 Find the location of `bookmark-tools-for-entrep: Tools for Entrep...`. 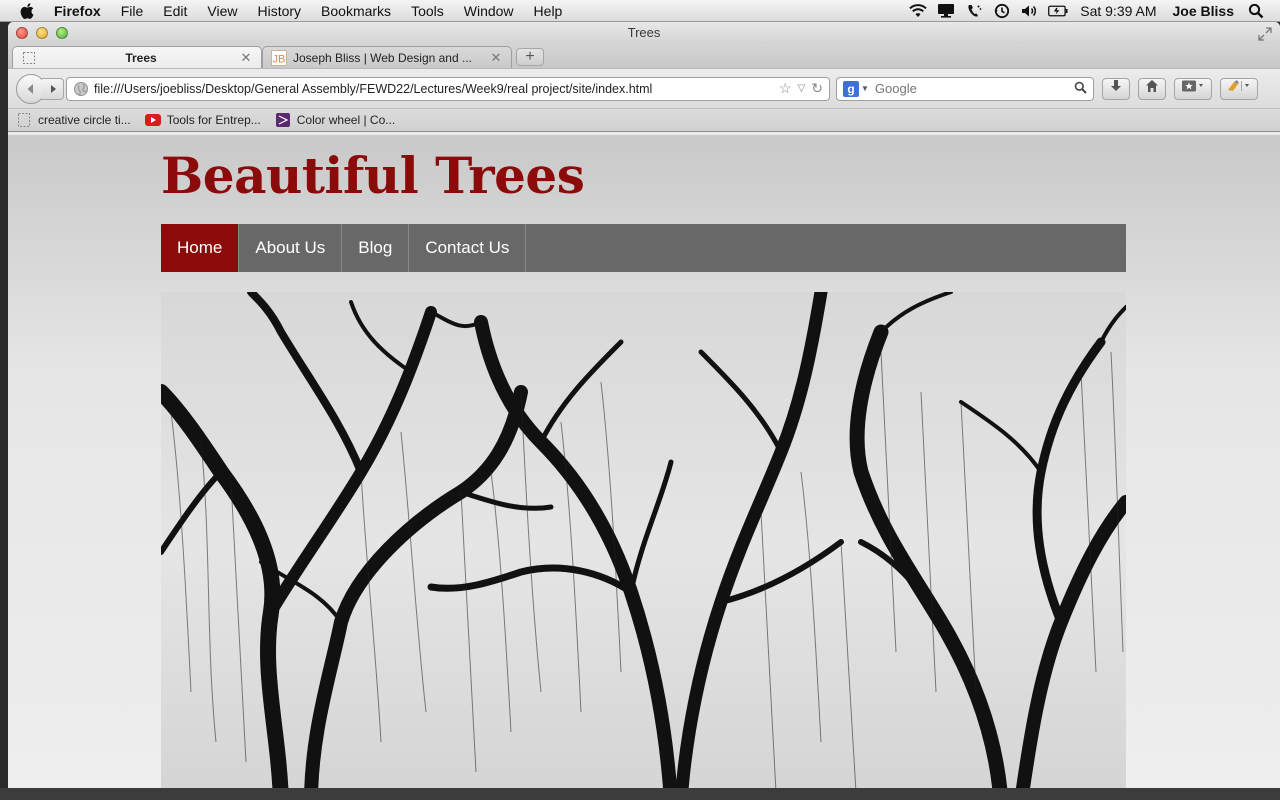

bookmark-tools-for-entrep: Tools for Entrep... is located at coordinates (202, 120).